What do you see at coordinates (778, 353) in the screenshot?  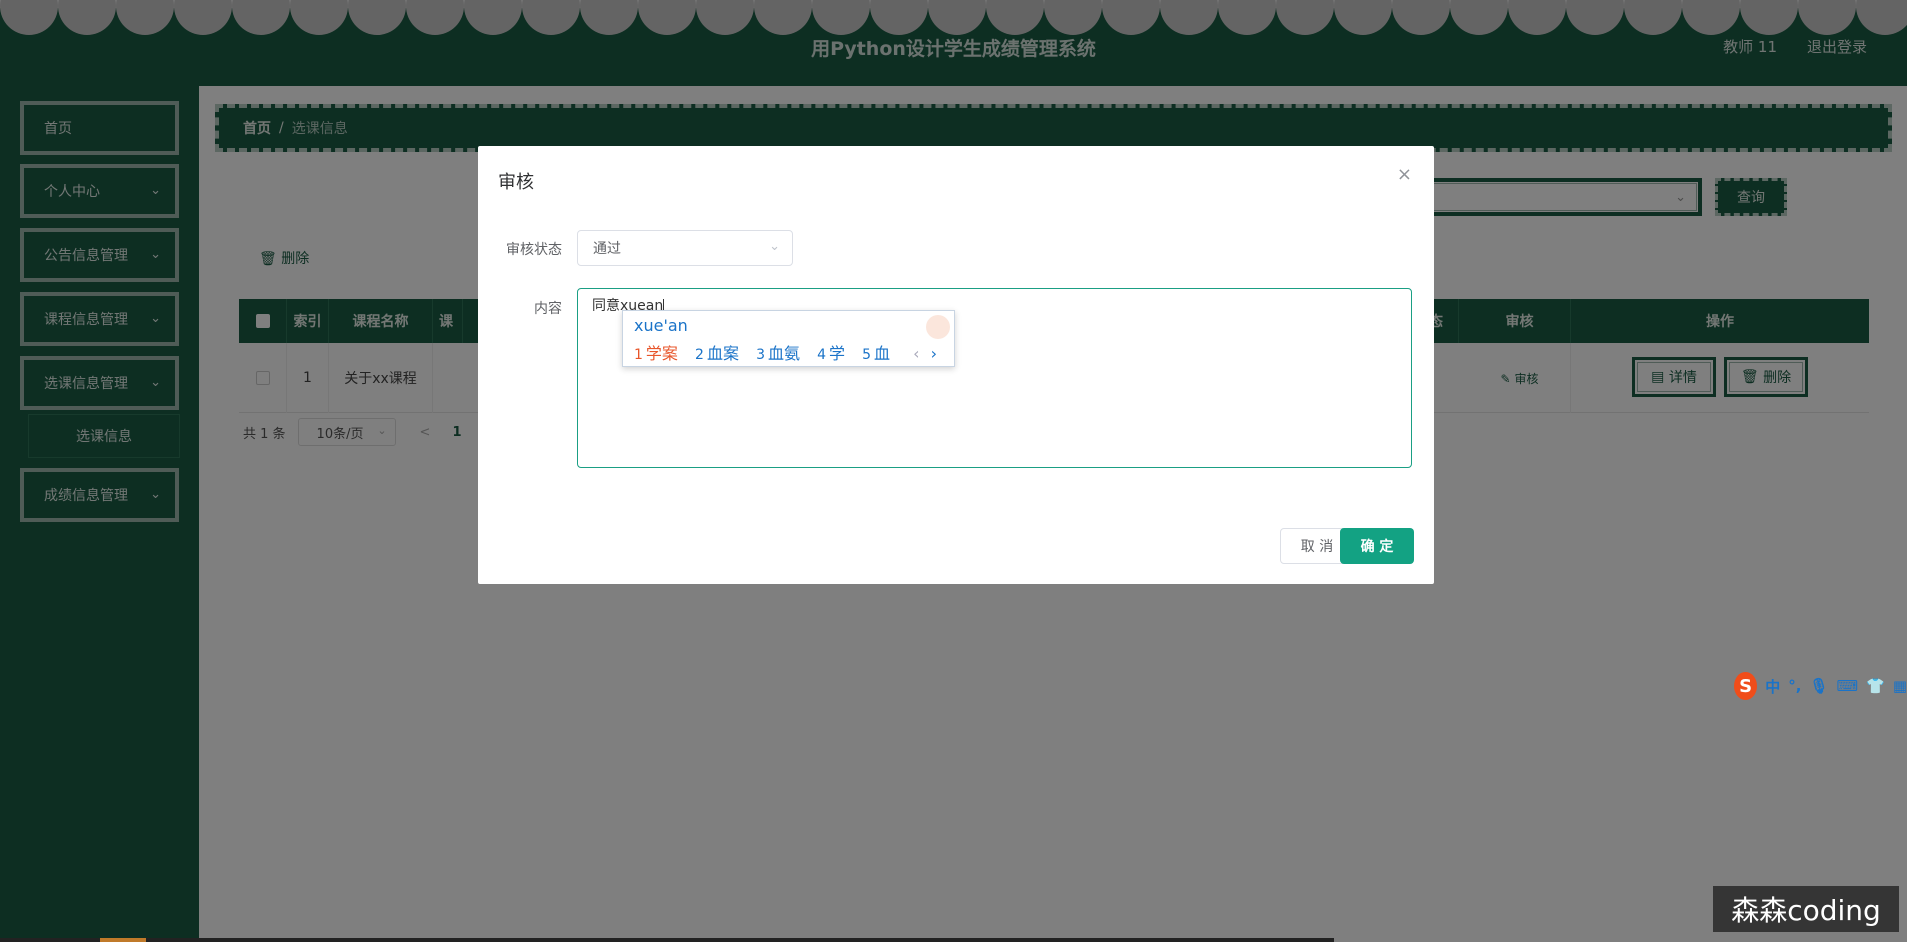 I see `ime-candidate: 3 血氨` at bounding box center [778, 353].